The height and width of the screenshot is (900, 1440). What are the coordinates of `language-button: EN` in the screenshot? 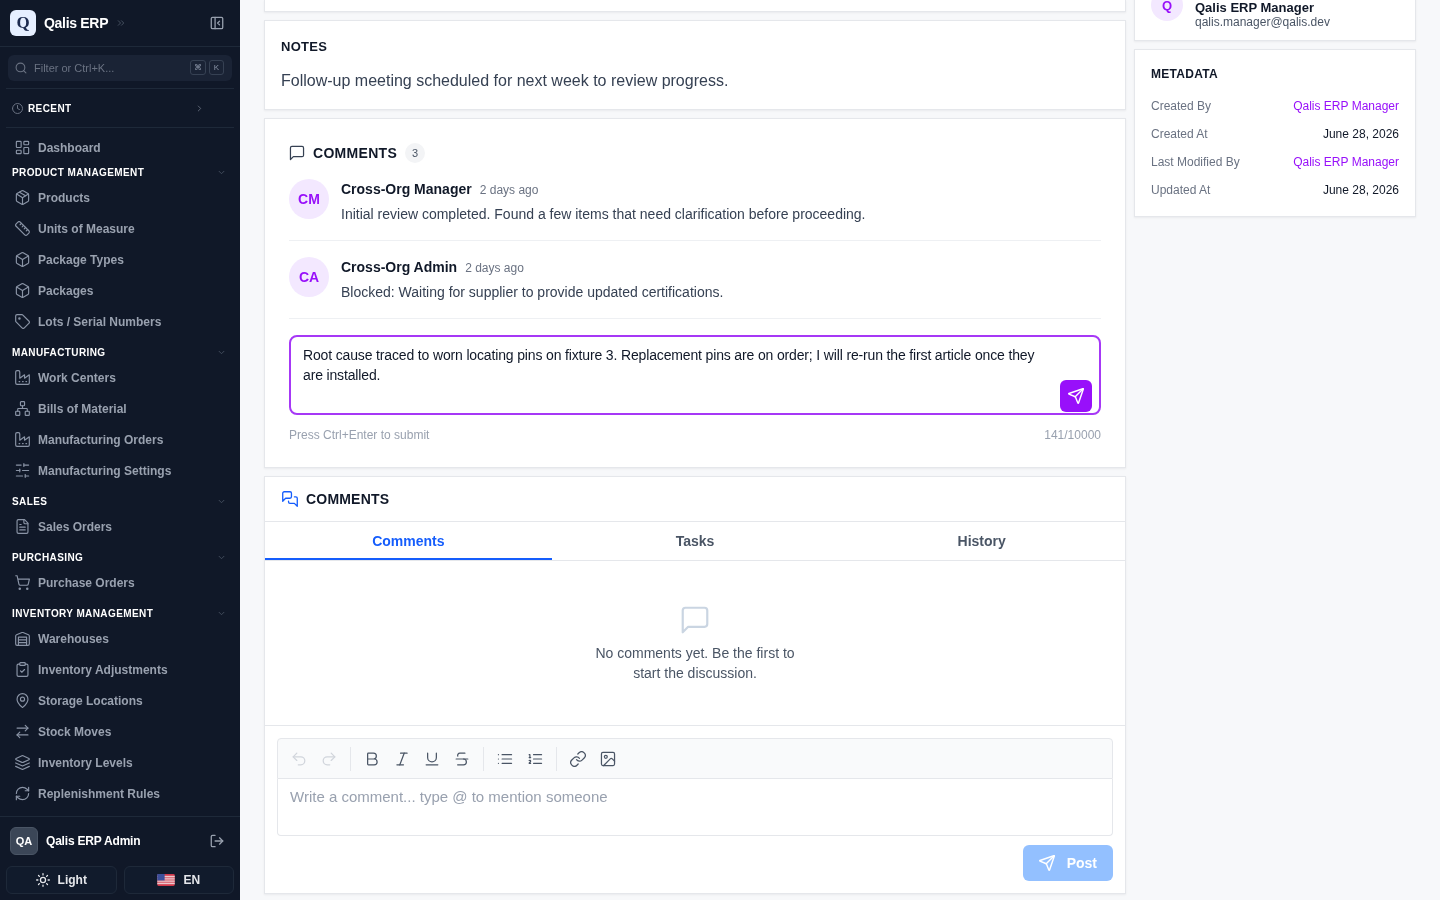 It's located at (178, 880).